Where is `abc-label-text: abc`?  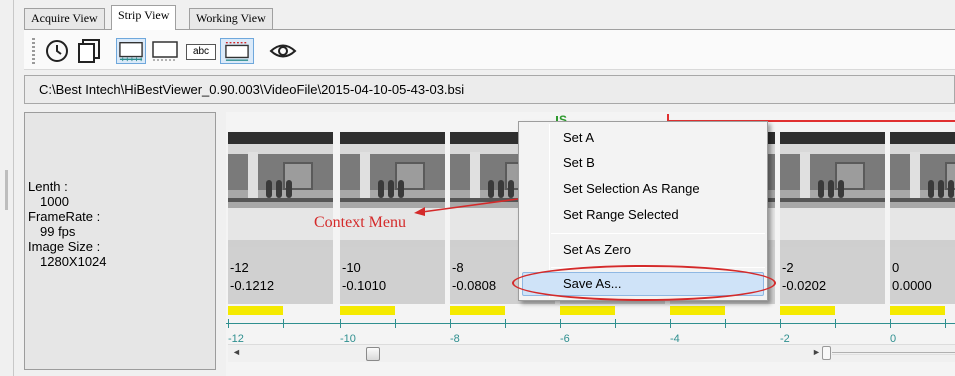 abc-label-text: abc is located at coordinates (201, 51).